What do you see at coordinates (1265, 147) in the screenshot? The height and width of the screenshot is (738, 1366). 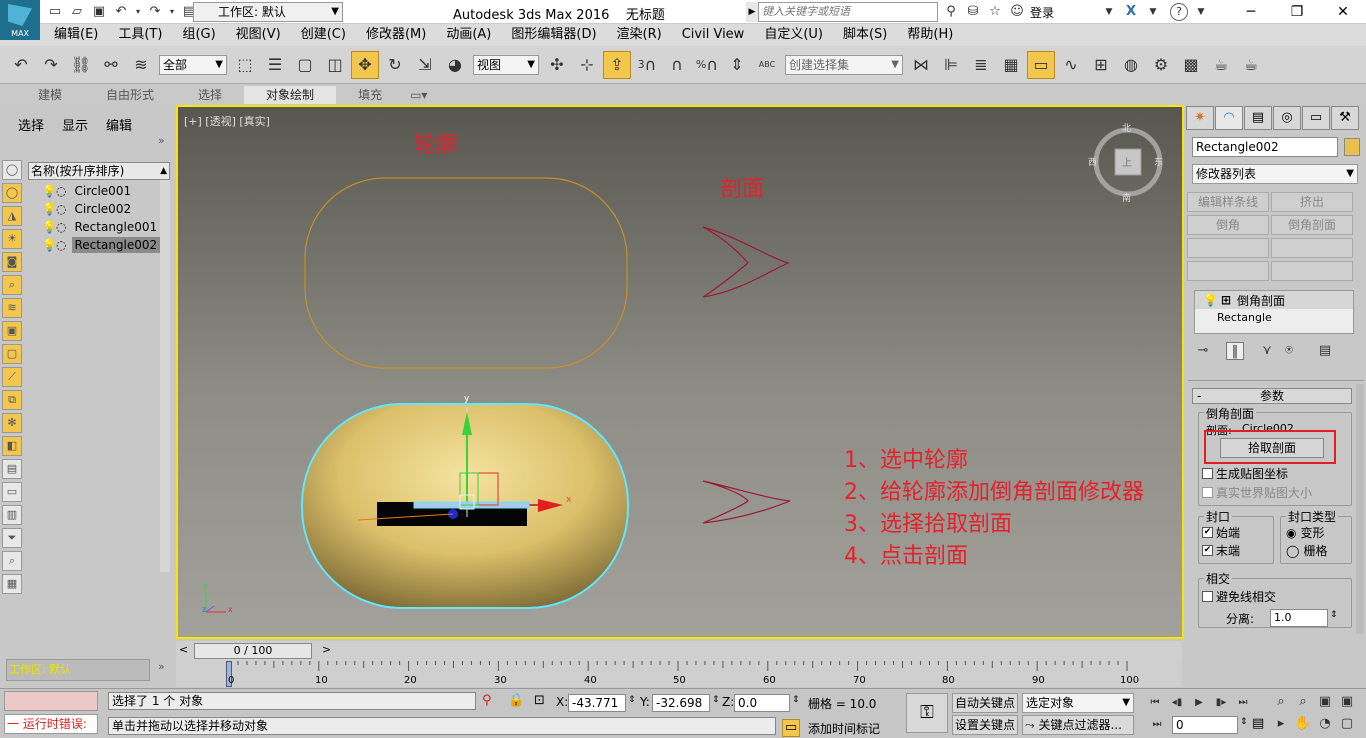 I see `object-name-field: Rectangle002` at bounding box center [1265, 147].